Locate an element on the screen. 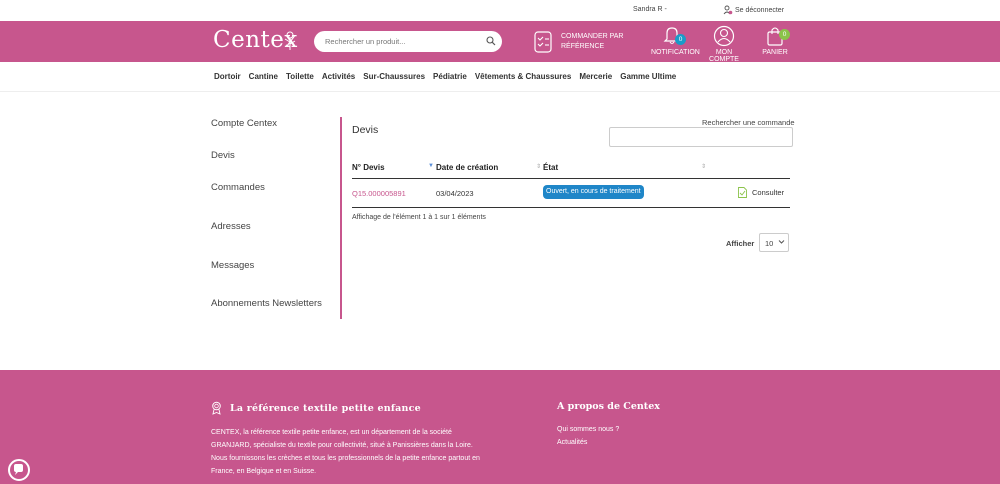 This screenshot has height=484, width=1000. footer-link-news: Actualités is located at coordinates (572, 442).